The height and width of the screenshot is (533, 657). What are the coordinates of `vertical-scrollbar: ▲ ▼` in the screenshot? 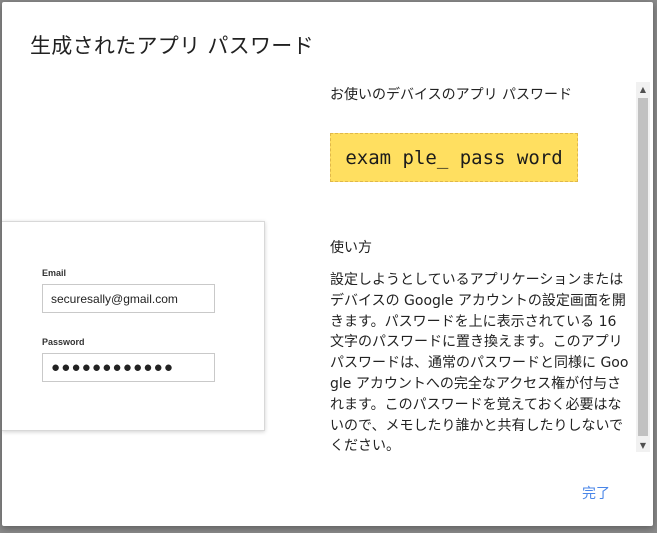 It's located at (643, 267).